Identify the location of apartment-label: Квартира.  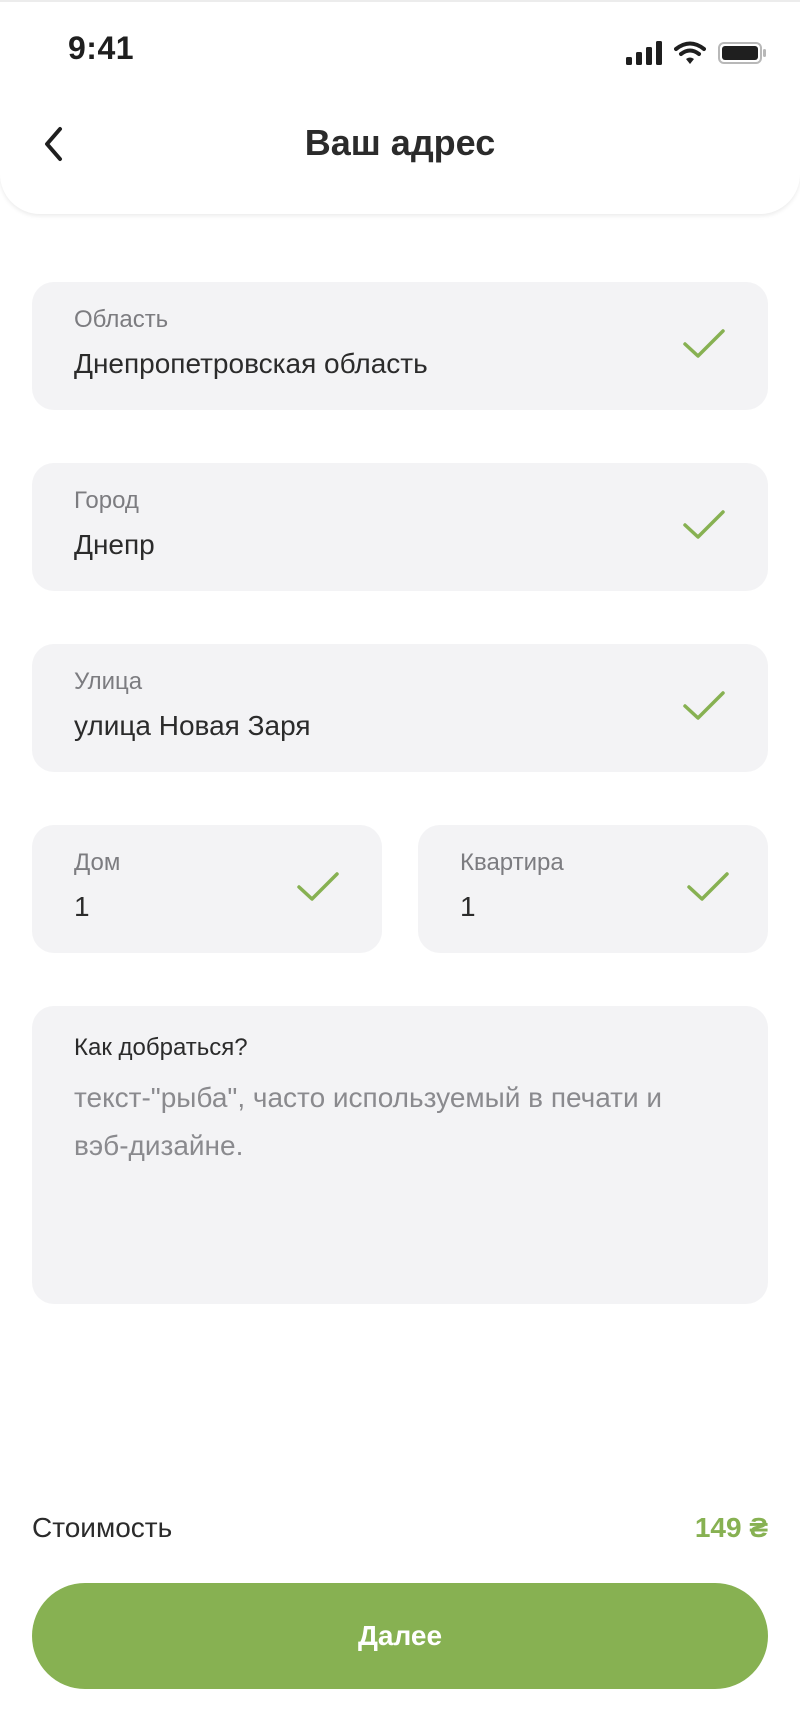
(512, 862).